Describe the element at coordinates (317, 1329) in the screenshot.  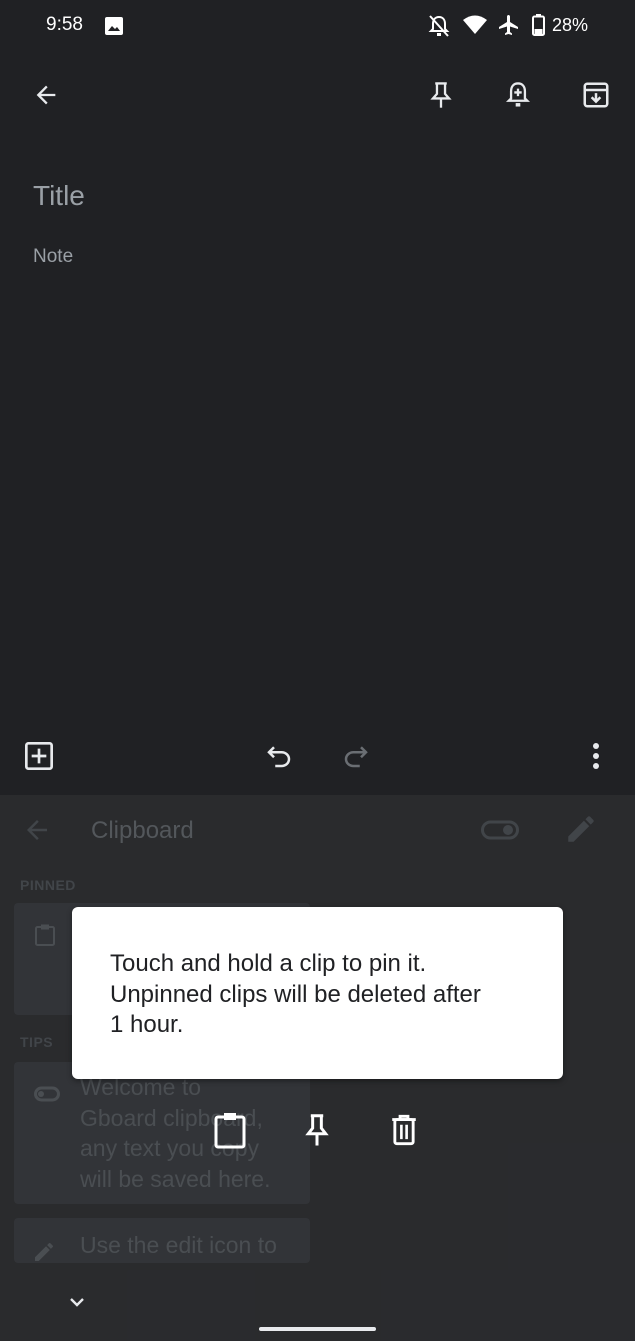
I see `gesture-nav-handle` at that location.